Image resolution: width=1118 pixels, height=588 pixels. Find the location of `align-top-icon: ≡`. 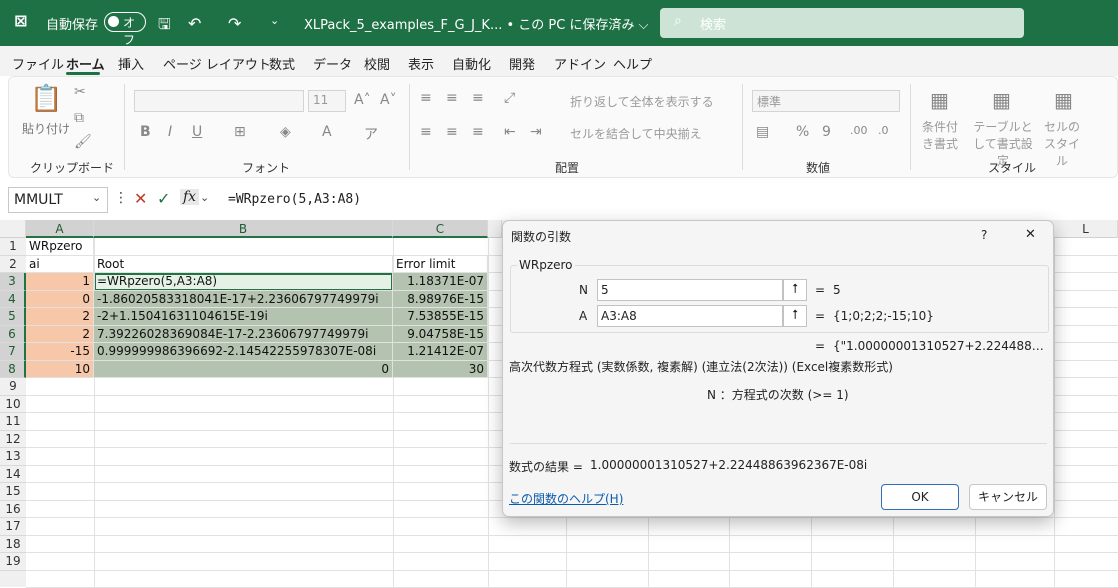

align-top-icon: ≡ is located at coordinates (426, 98).